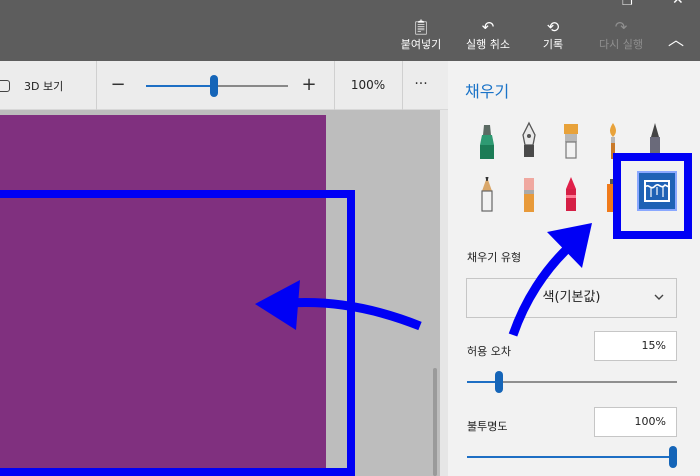 The image size is (700, 476). I want to click on fill-type-dropdown: 색(기본값), so click(571, 298).